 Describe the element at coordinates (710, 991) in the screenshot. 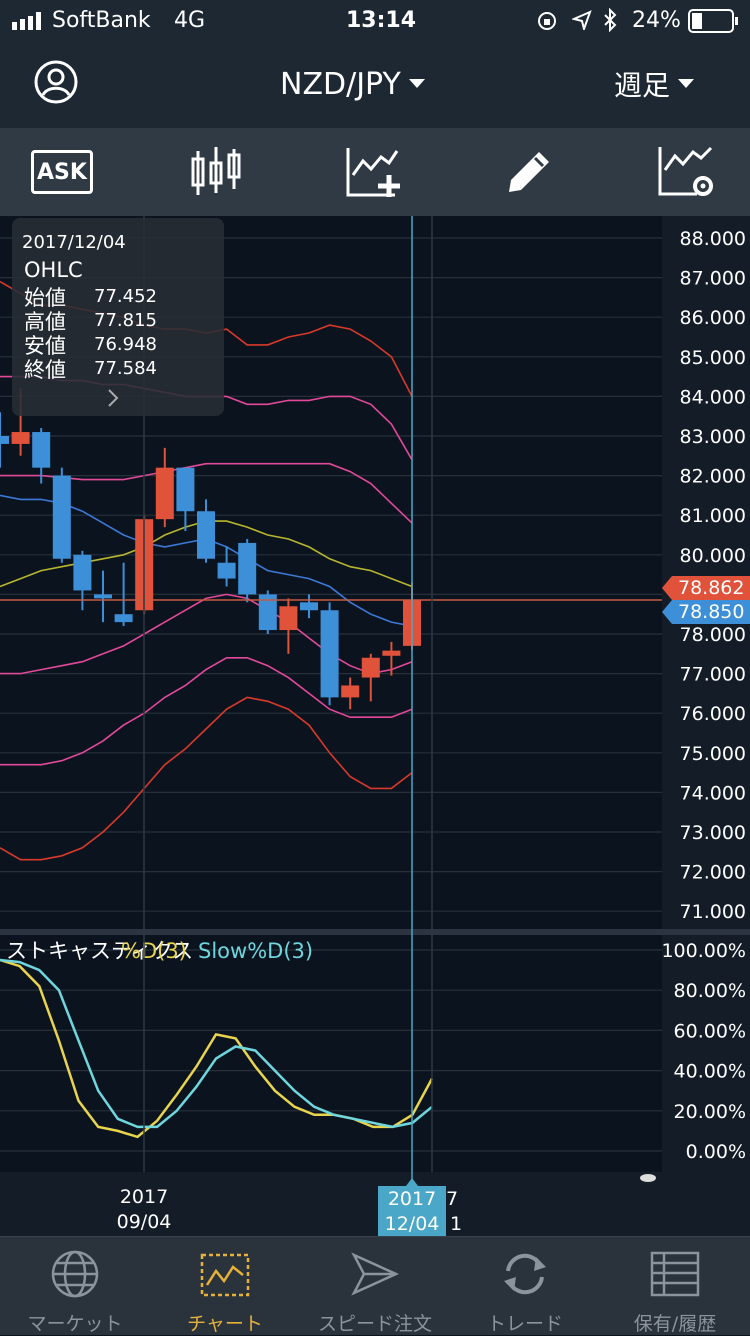

I see `stoch-tick-label: 80.00%` at that location.